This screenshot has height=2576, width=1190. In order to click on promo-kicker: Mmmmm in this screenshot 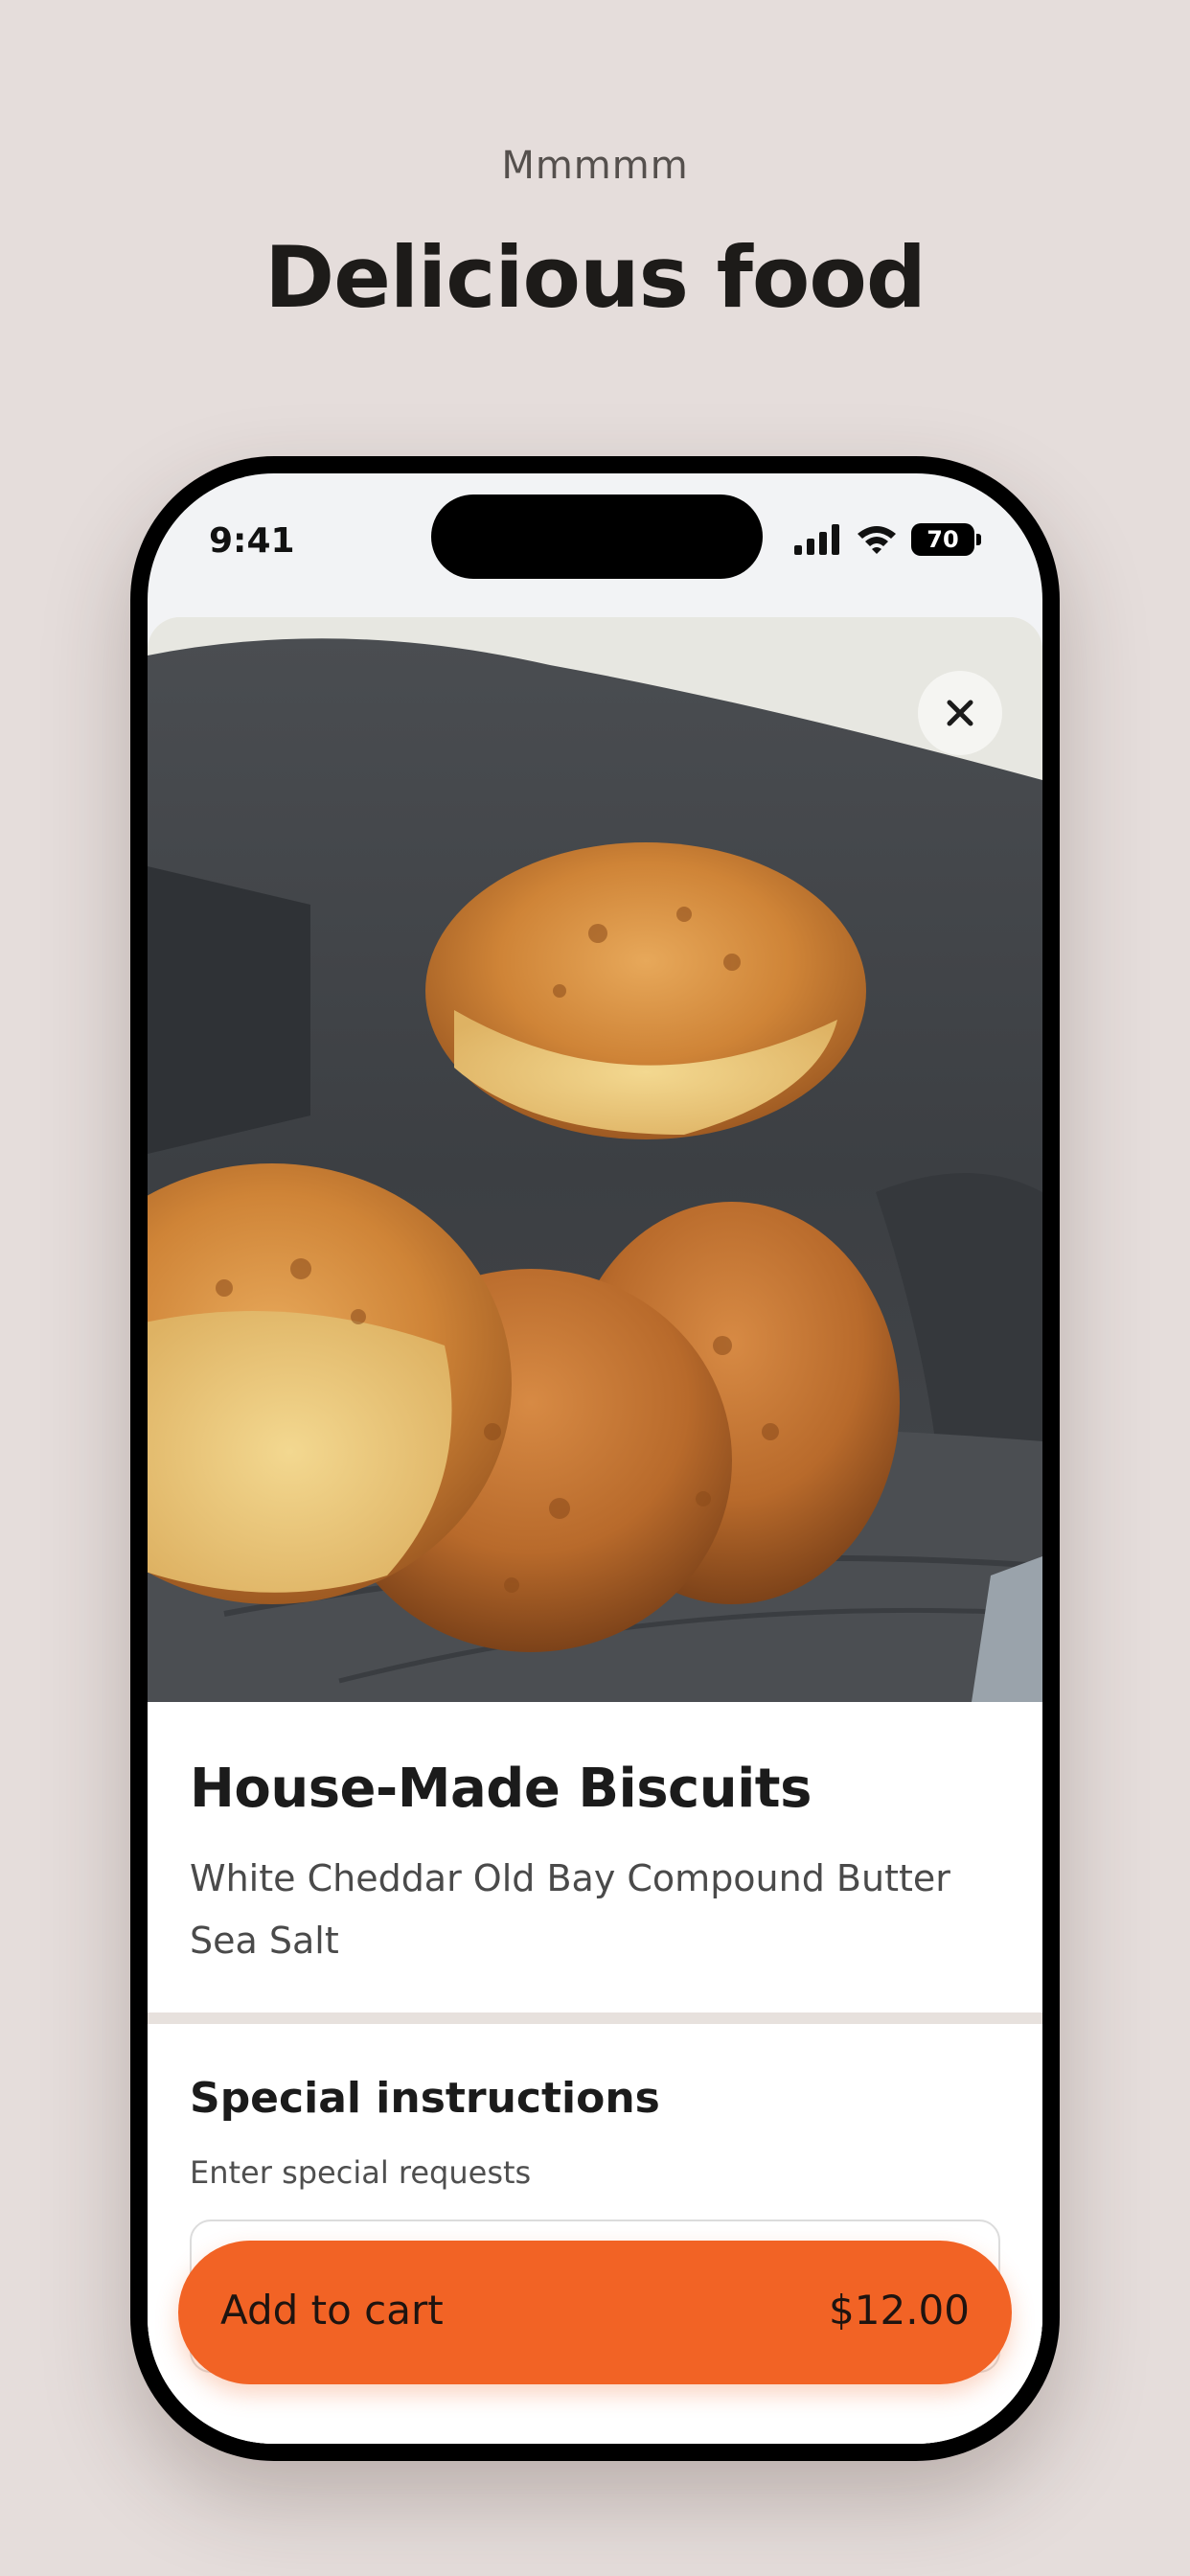, I will do `click(595, 166)`.